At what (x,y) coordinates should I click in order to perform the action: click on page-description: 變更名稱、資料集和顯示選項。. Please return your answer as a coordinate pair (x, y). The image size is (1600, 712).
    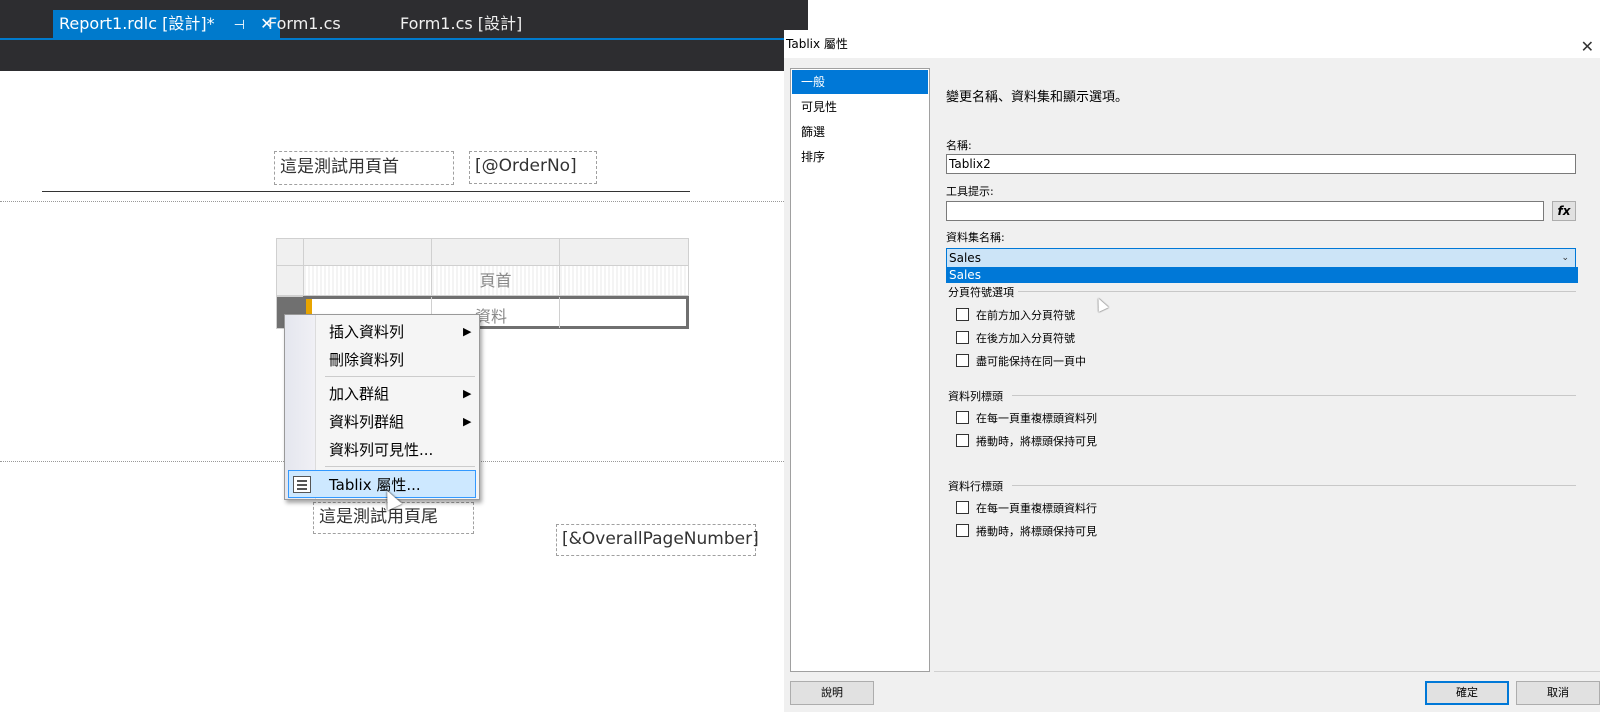
    Looking at the image, I should click on (1037, 97).